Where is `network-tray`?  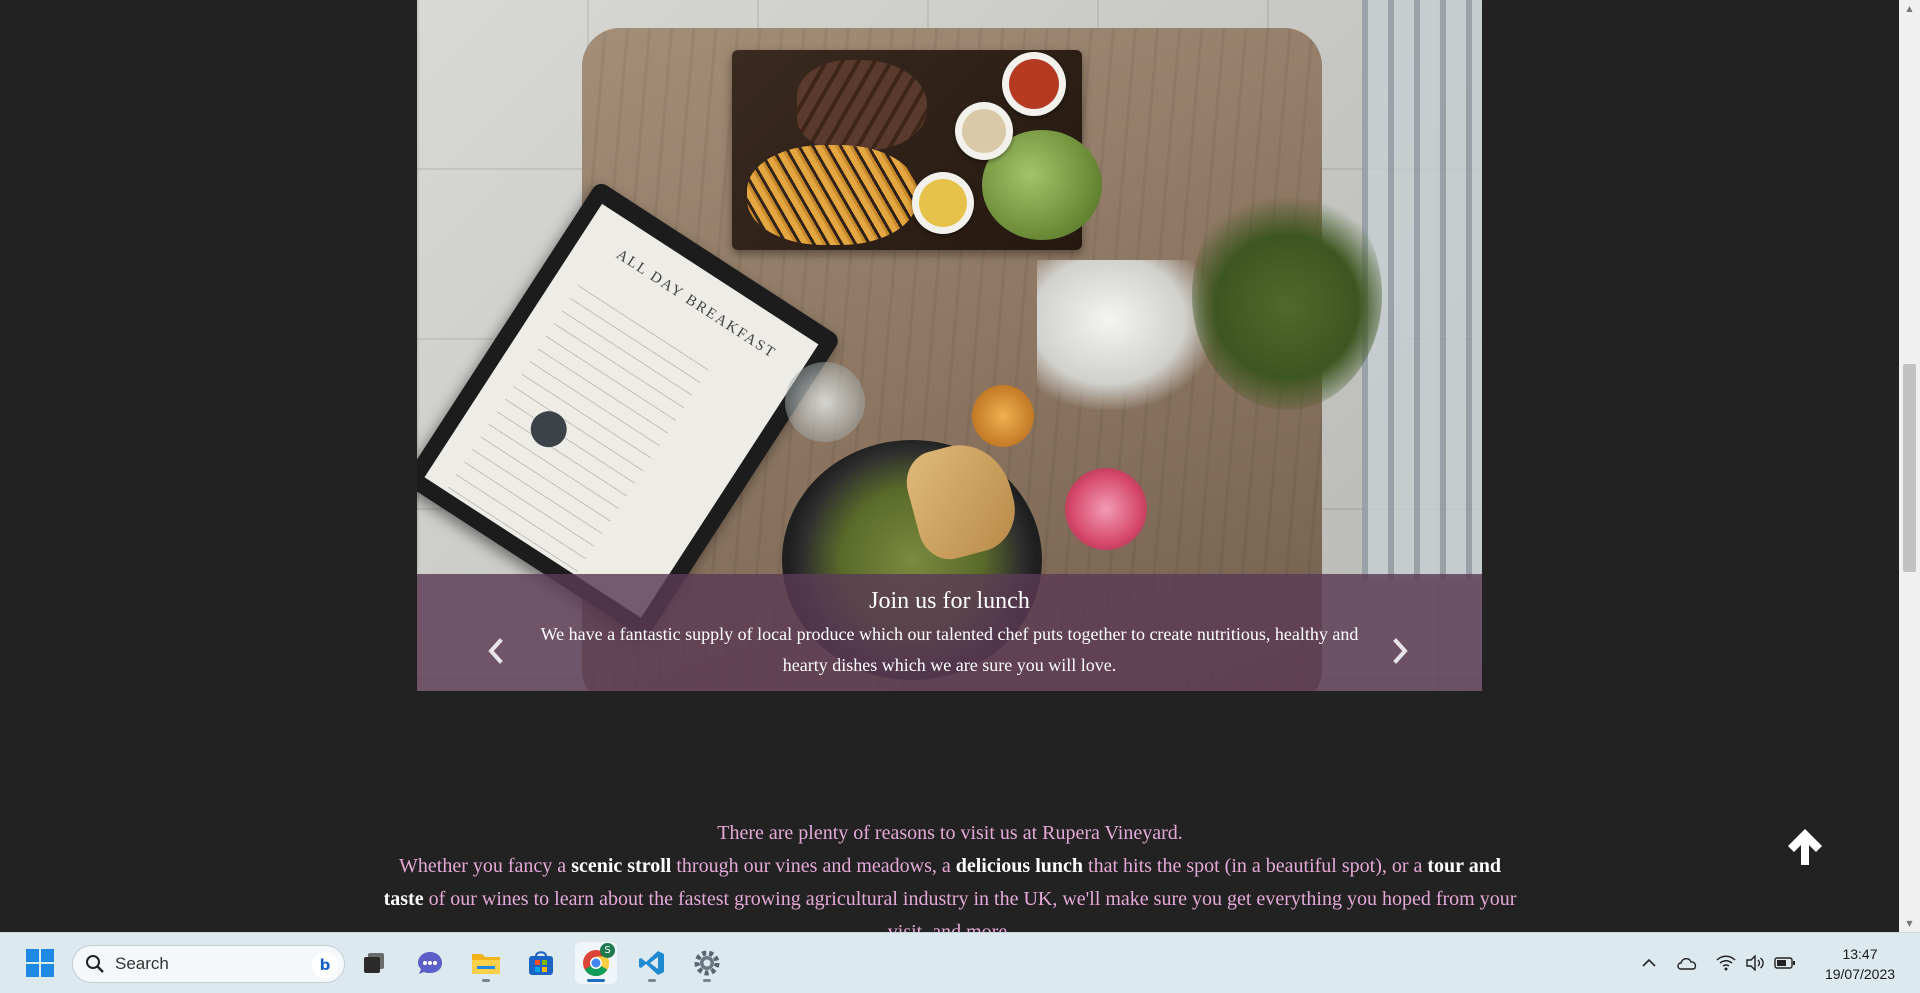
network-tray is located at coordinates (1726, 963).